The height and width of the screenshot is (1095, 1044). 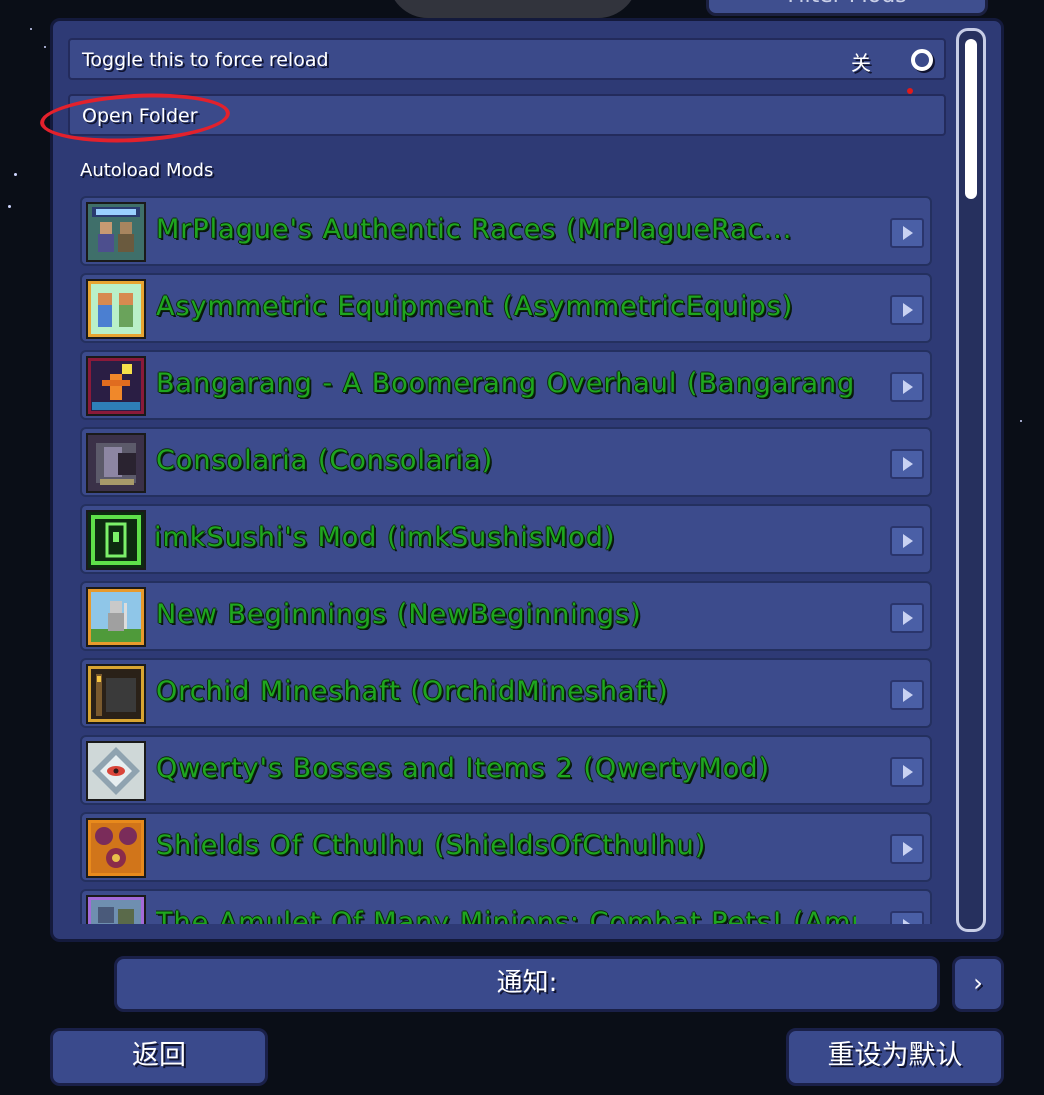 I want to click on list-item: imkSushi's Mod (imkSushisMod), so click(x=506, y=539).